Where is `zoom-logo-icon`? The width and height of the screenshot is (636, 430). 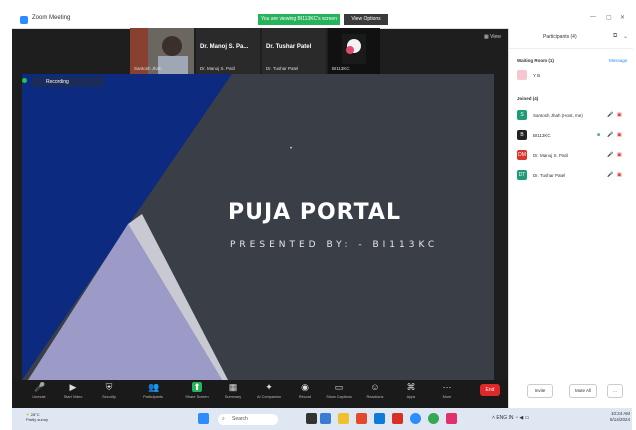
zoom-logo-icon is located at coordinates (24, 20).